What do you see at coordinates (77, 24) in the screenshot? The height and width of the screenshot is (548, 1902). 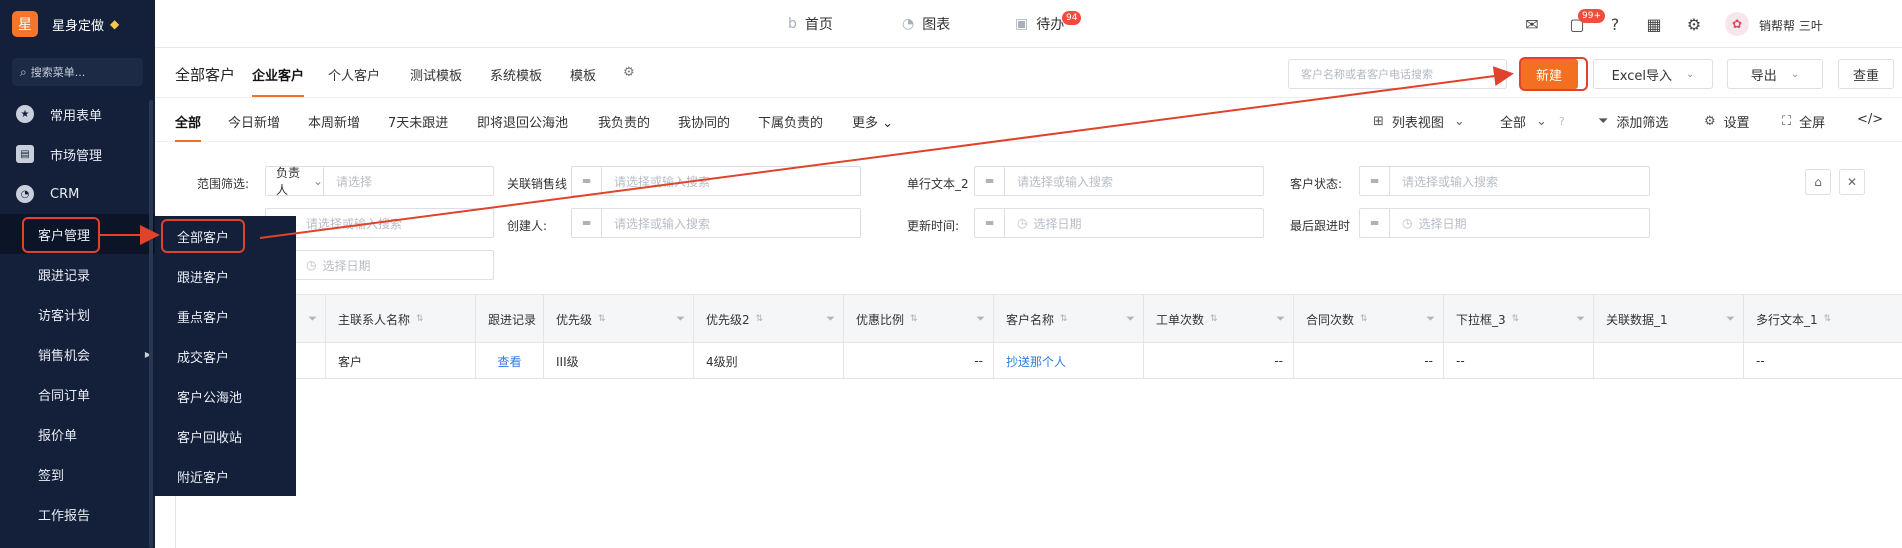 I see `brand: 星 星身定做 ◆` at bounding box center [77, 24].